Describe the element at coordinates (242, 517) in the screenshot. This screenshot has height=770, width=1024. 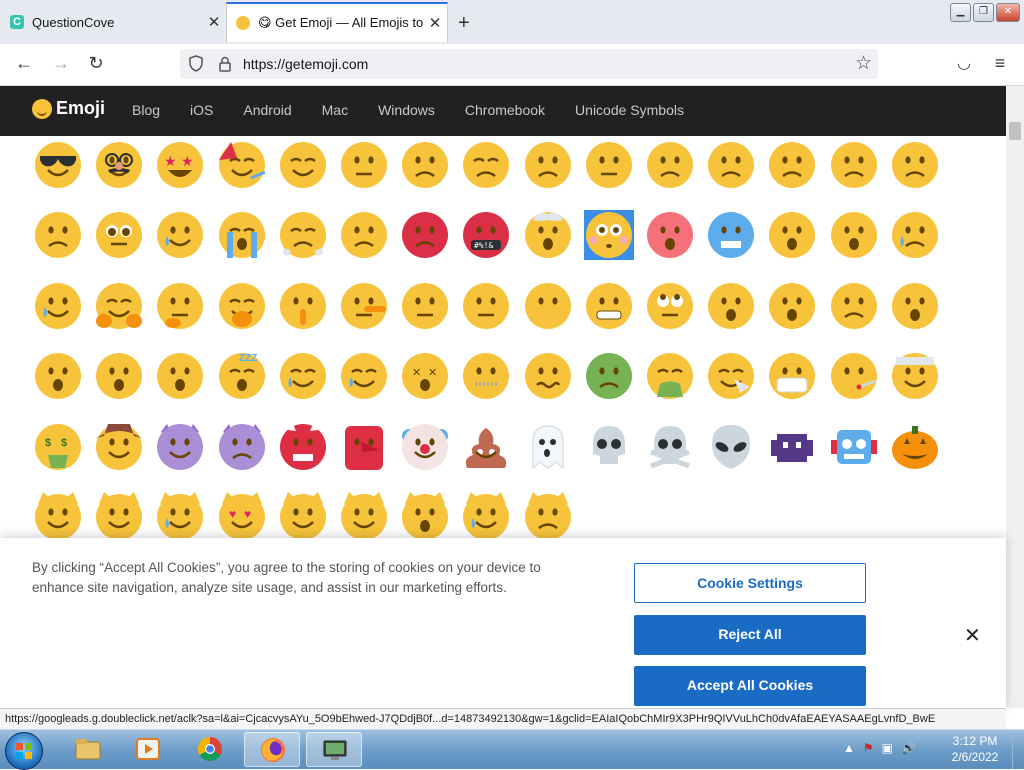
I see `heart-eyes-cat-emoji: ♥ ♥` at that location.